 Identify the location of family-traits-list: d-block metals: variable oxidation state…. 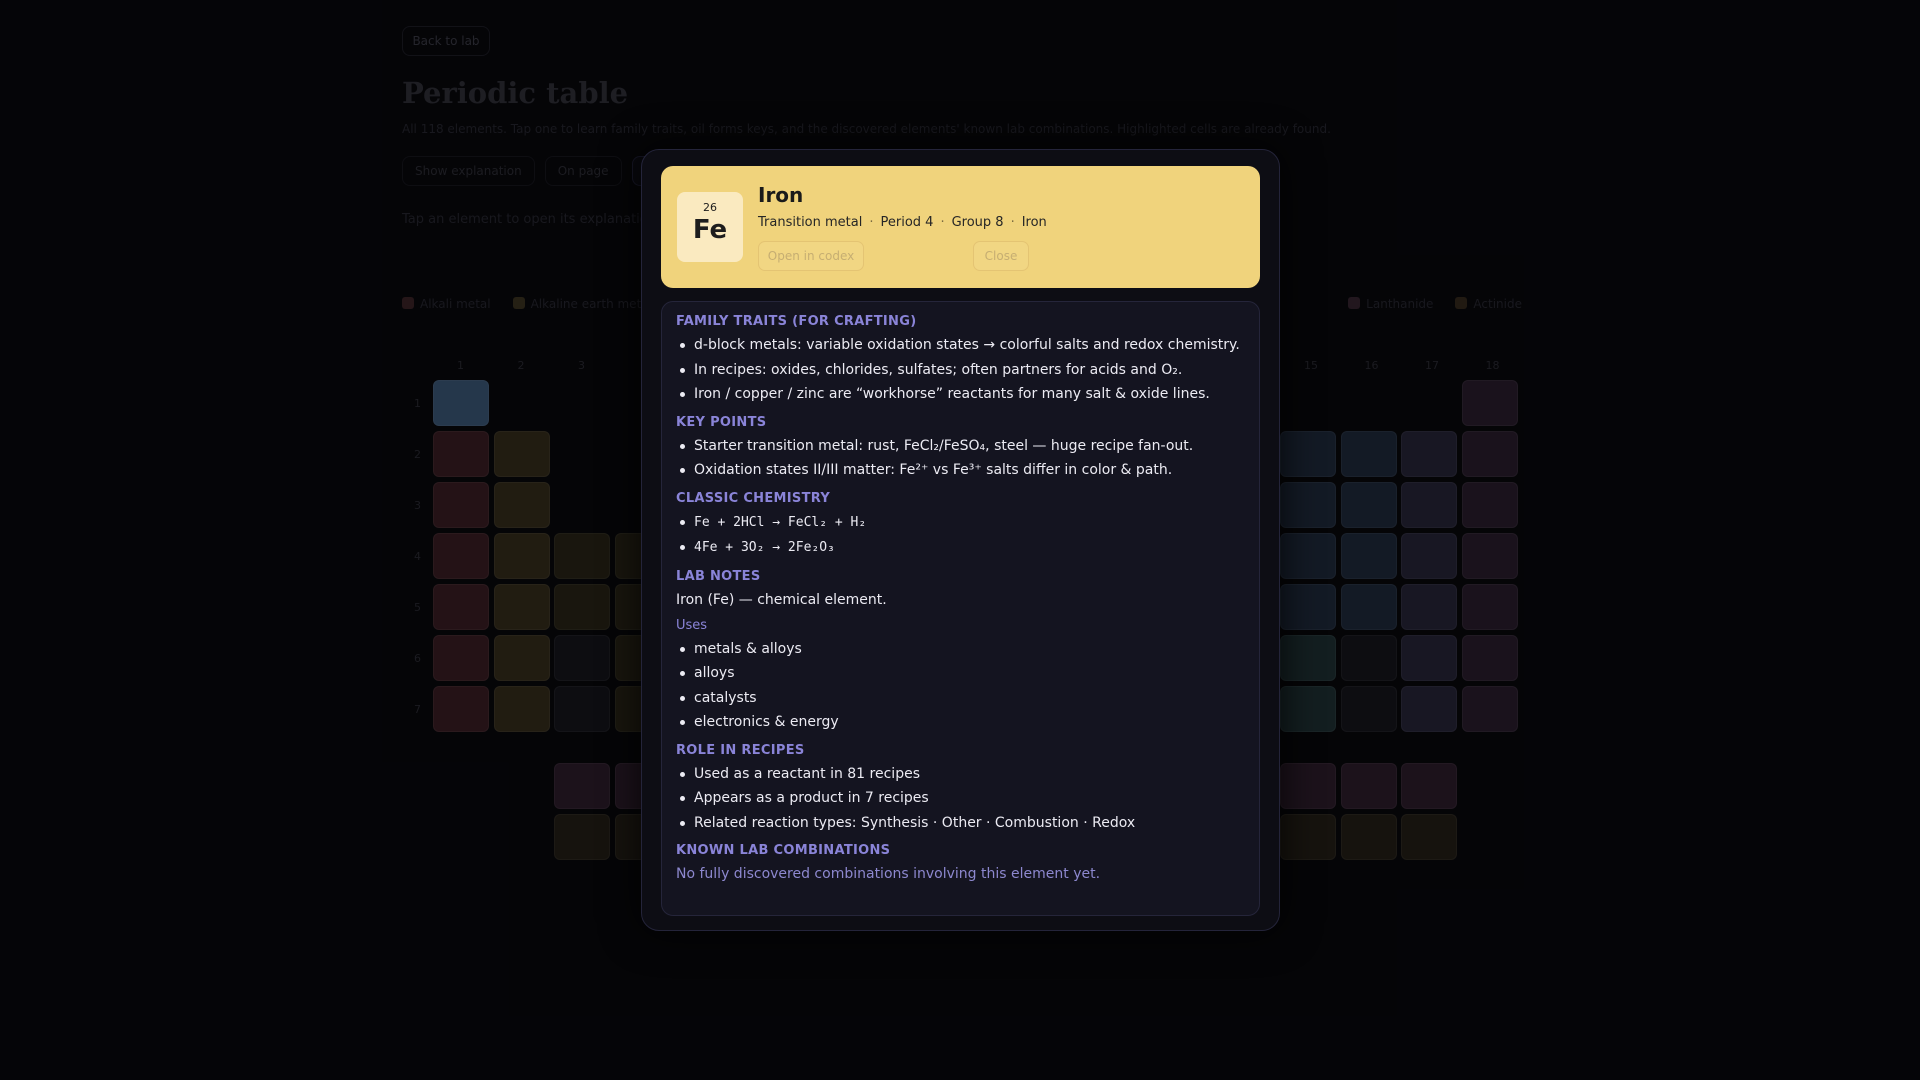
(960, 370).